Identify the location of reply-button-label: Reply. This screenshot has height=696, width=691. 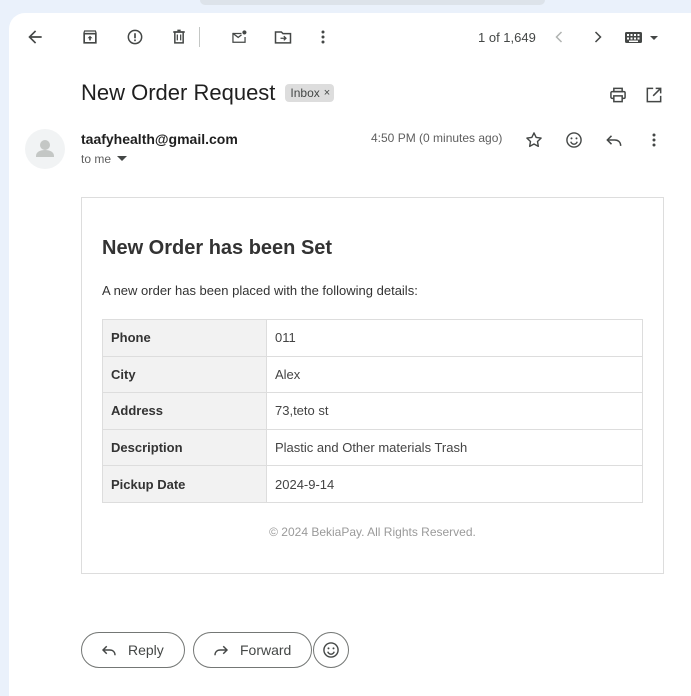
(146, 650).